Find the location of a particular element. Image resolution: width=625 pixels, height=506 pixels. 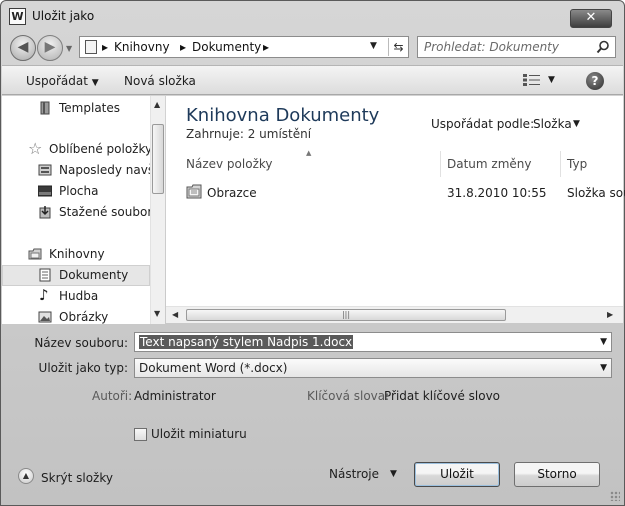

library-subtitle: Zahrnuje: 2 umístění is located at coordinates (248, 134).